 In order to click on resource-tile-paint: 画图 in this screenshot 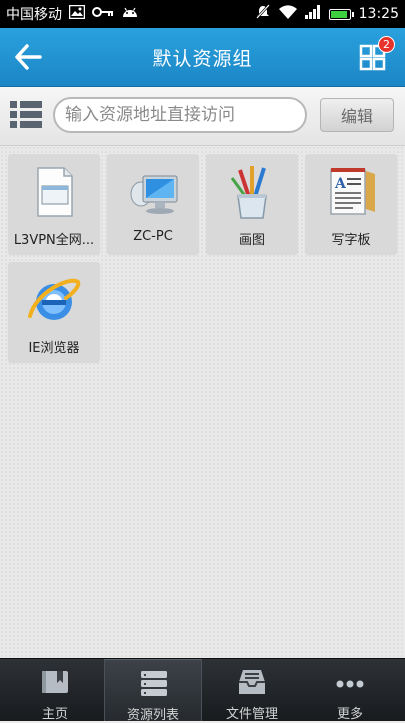, I will do `click(252, 204)`.